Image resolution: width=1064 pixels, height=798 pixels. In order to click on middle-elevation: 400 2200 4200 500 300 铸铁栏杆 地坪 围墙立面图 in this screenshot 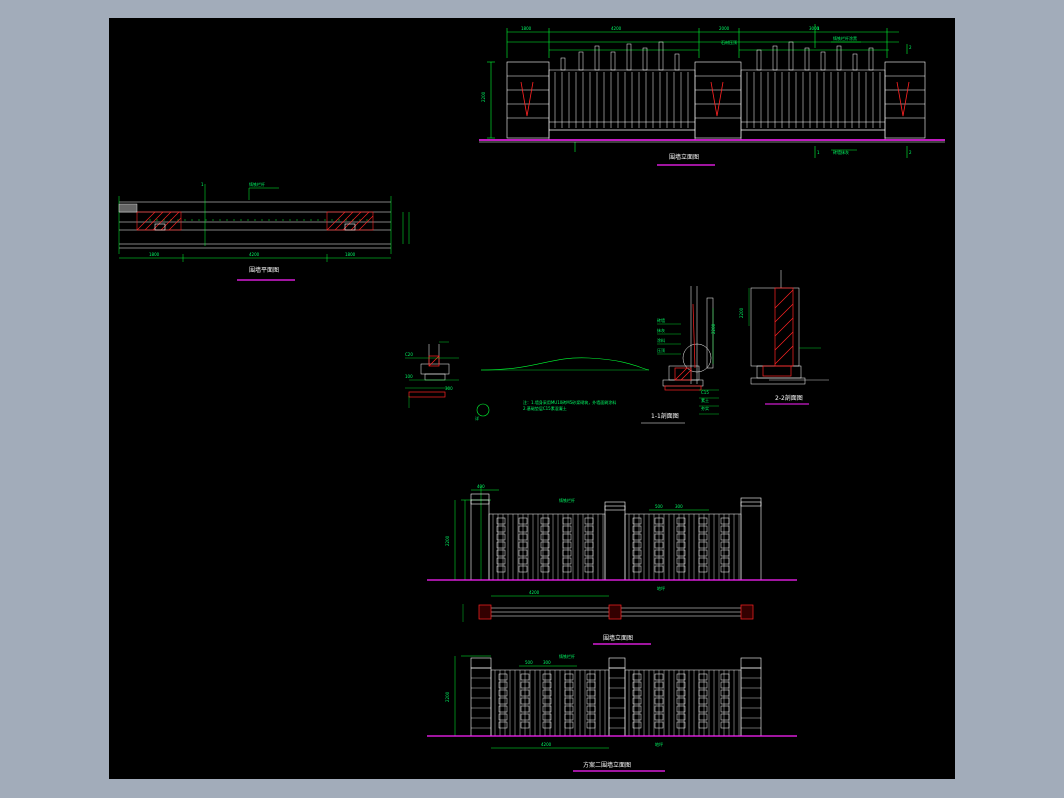, I will do `click(612, 564)`.